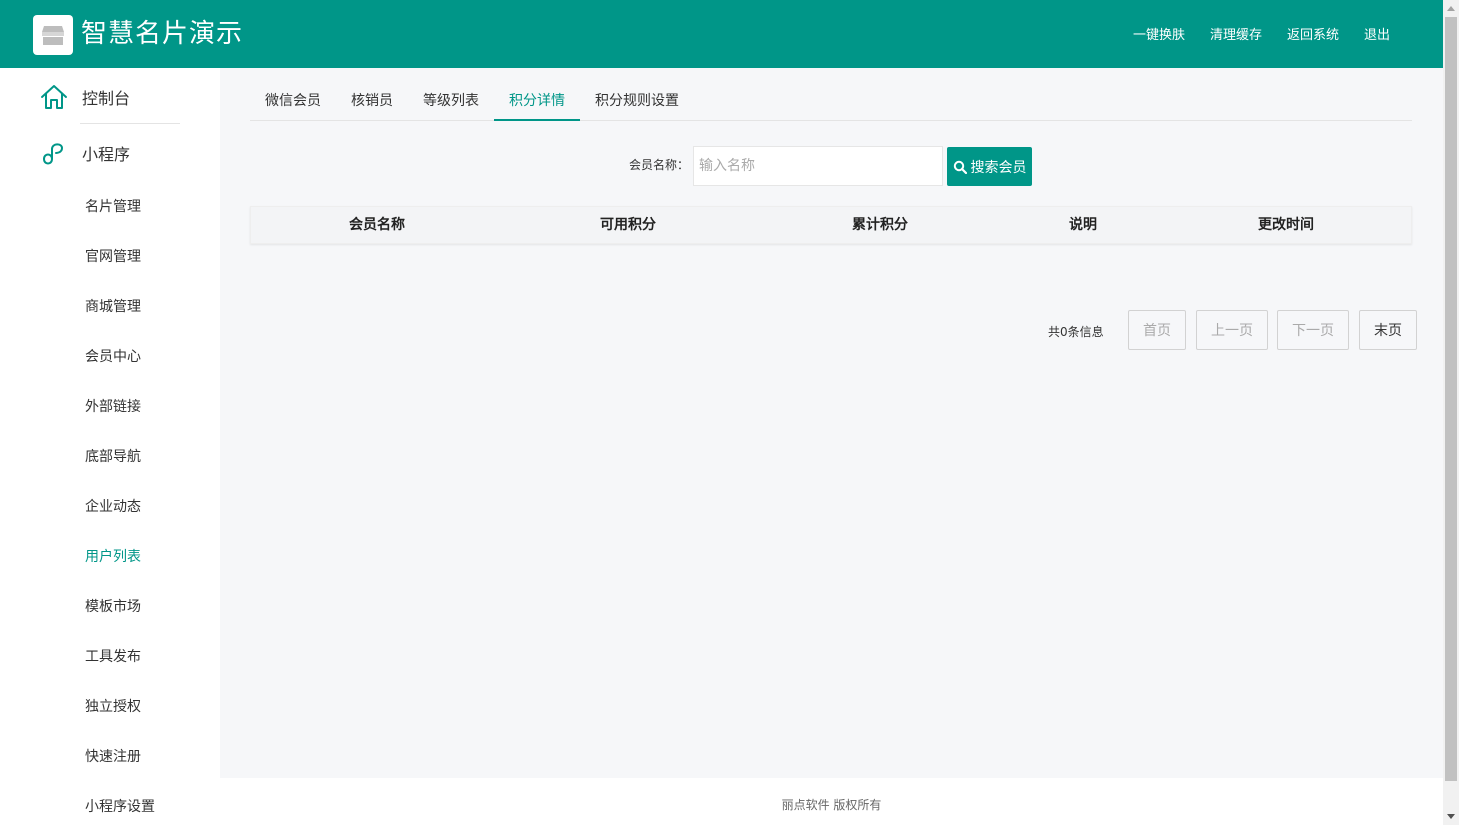 This screenshot has width=1459, height=825. I want to click on logout-link: 退出, so click(1377, 33).